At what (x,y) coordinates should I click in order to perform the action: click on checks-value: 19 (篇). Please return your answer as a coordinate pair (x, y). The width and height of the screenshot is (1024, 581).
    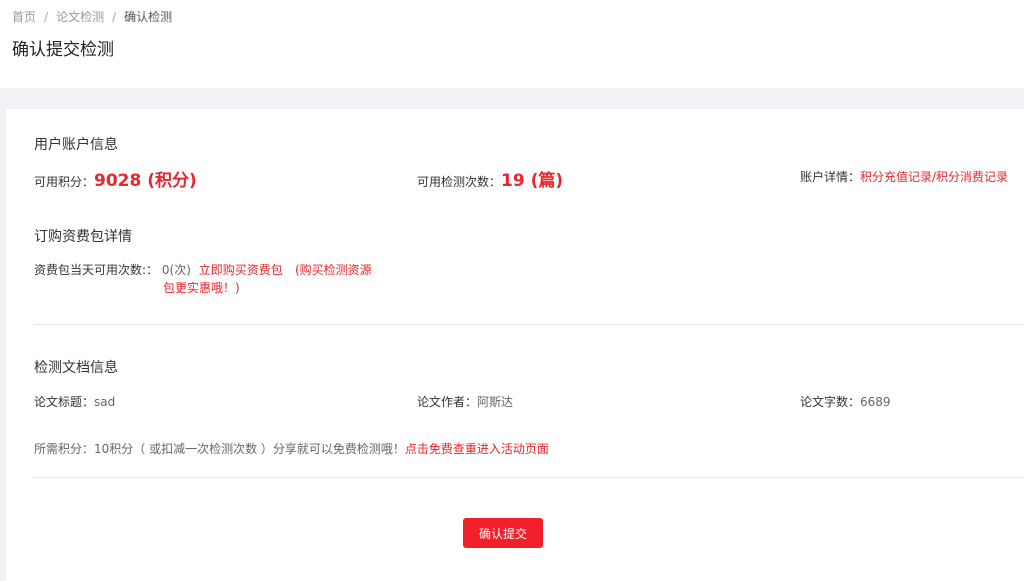
    Looking at the image, I should click on (532, 181).